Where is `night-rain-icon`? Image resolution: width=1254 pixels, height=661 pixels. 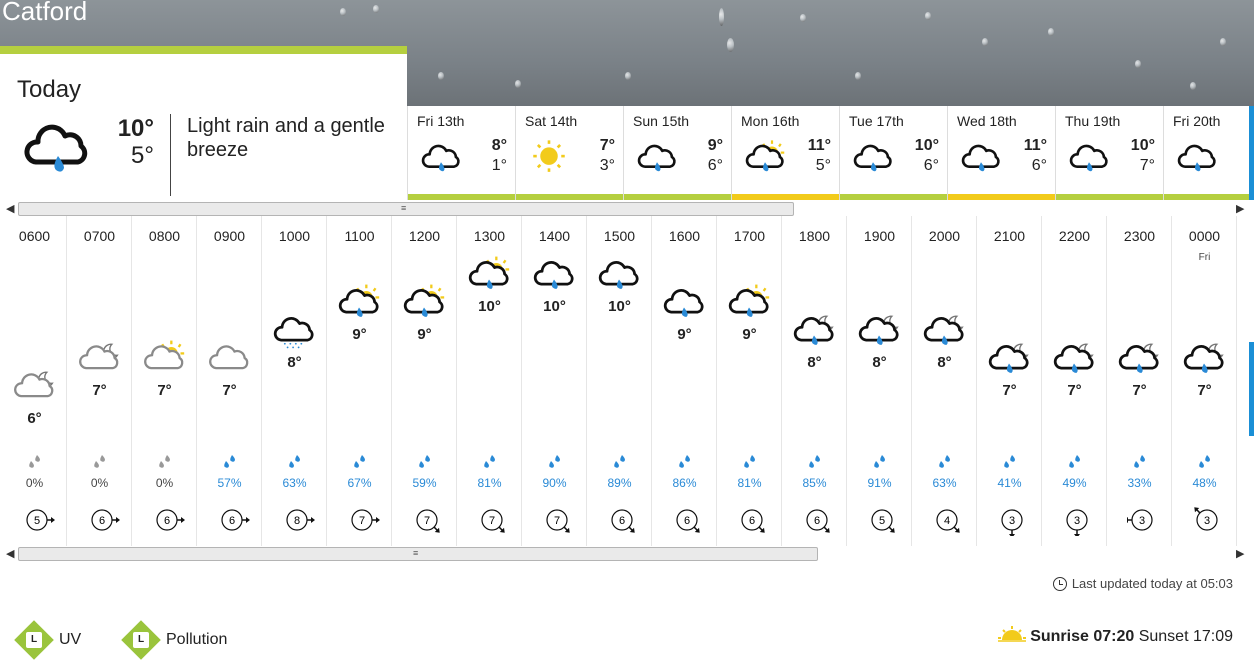 night-rain-icon is located at coordinates (1073, 358).